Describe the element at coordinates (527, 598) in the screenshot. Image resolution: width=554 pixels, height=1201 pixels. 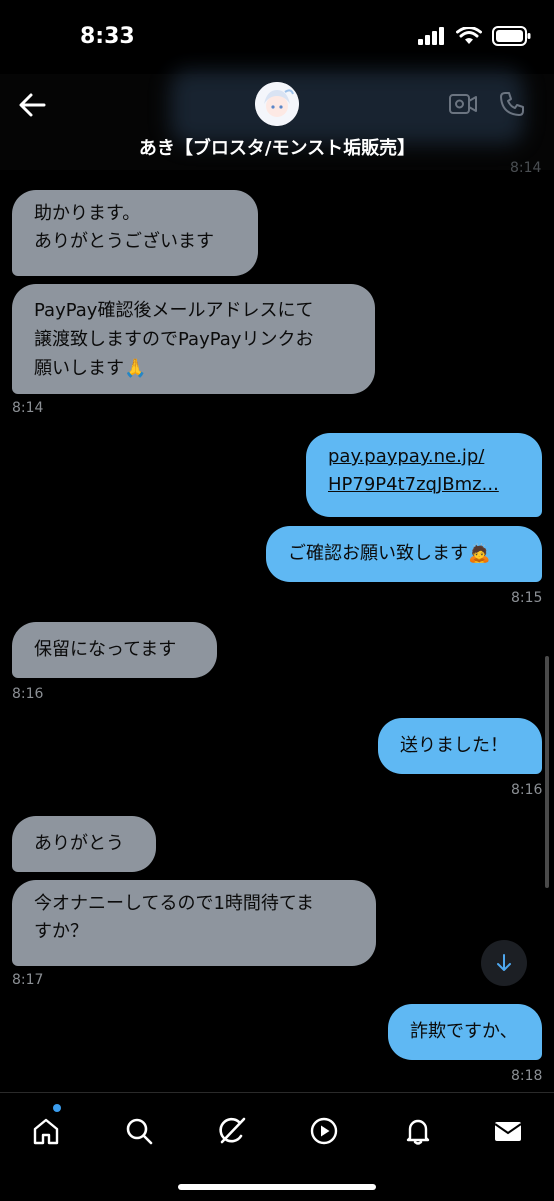
I see `message-timestamp: 8:15` at that location.